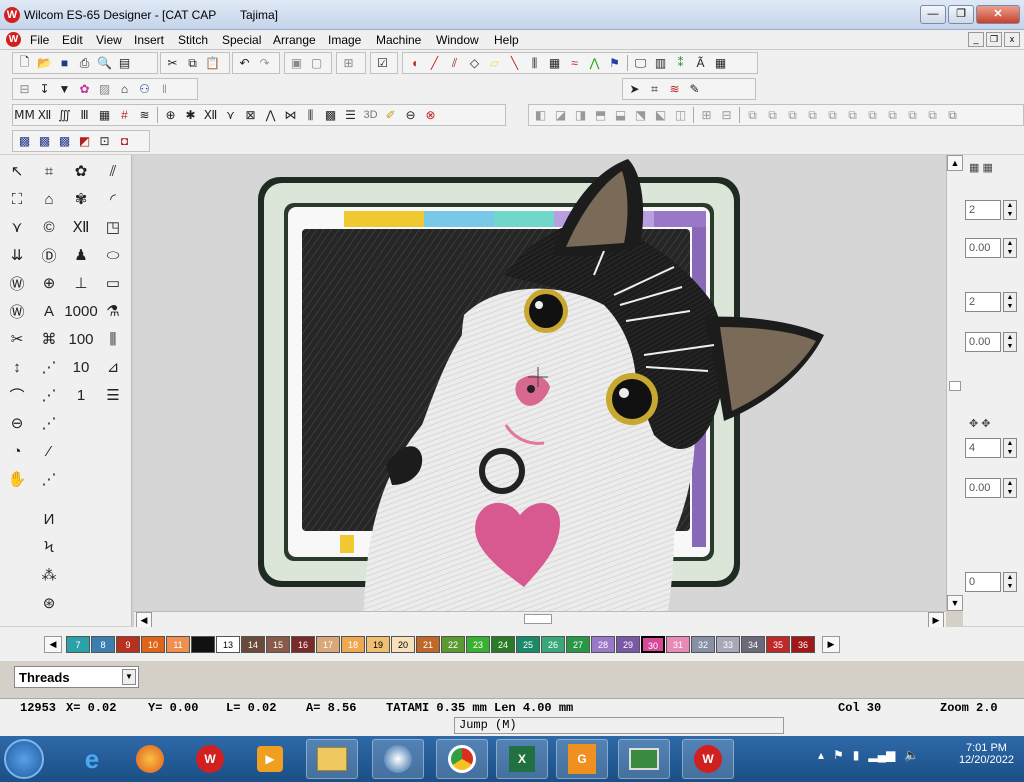 This screenshot has height=782, width=1024. Describe the element at coordinates (124, 115) in the screenshot. I see `cross-stitch-icon: #` at that location.